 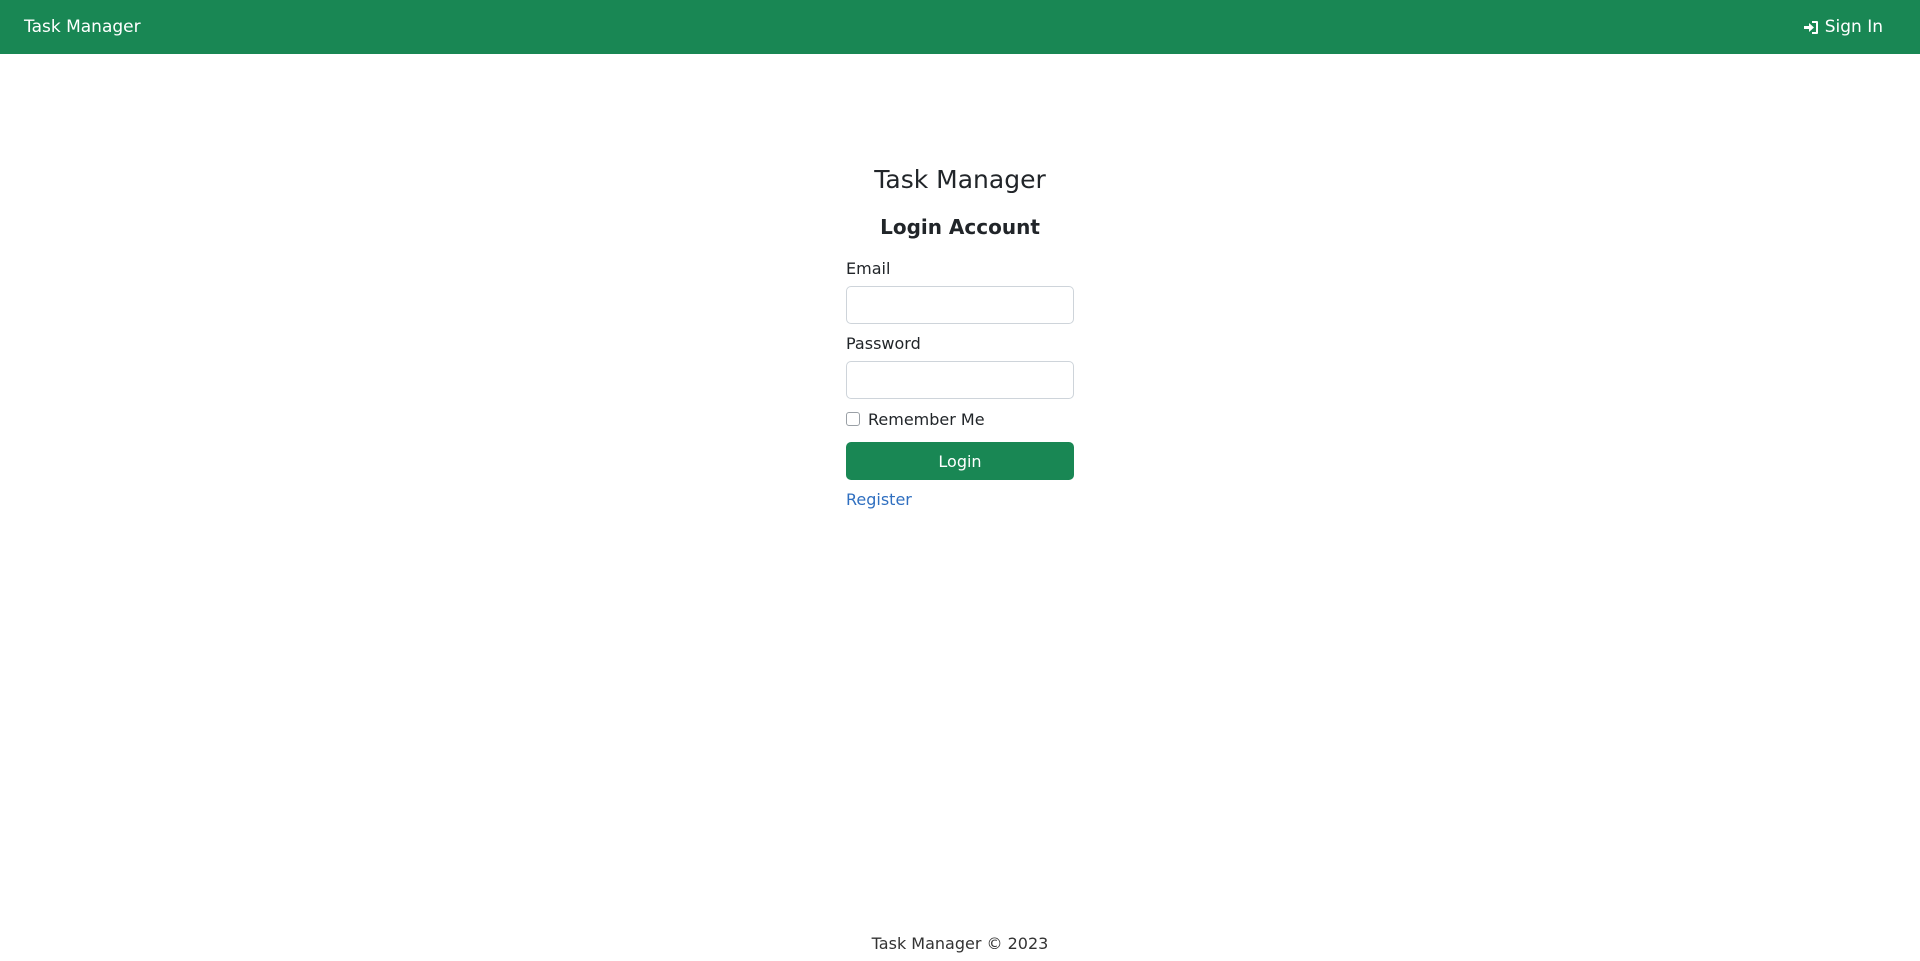 I want to click on email-label: Email, so click(x=868, y=268).